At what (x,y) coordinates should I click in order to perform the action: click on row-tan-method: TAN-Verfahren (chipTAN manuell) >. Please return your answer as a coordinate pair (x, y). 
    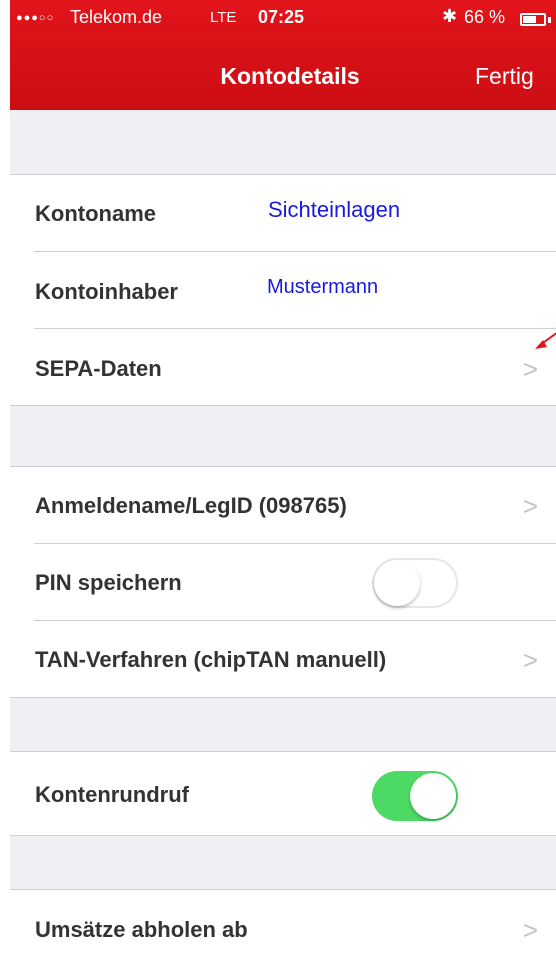
    Looking at the image, I should click on (283, 659).